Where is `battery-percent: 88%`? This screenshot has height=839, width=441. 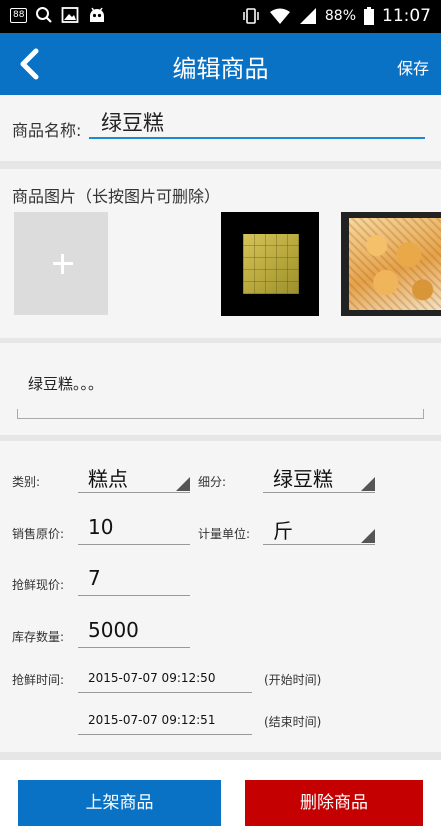 battery-percent: 88% is located at coordinates (340, 16).